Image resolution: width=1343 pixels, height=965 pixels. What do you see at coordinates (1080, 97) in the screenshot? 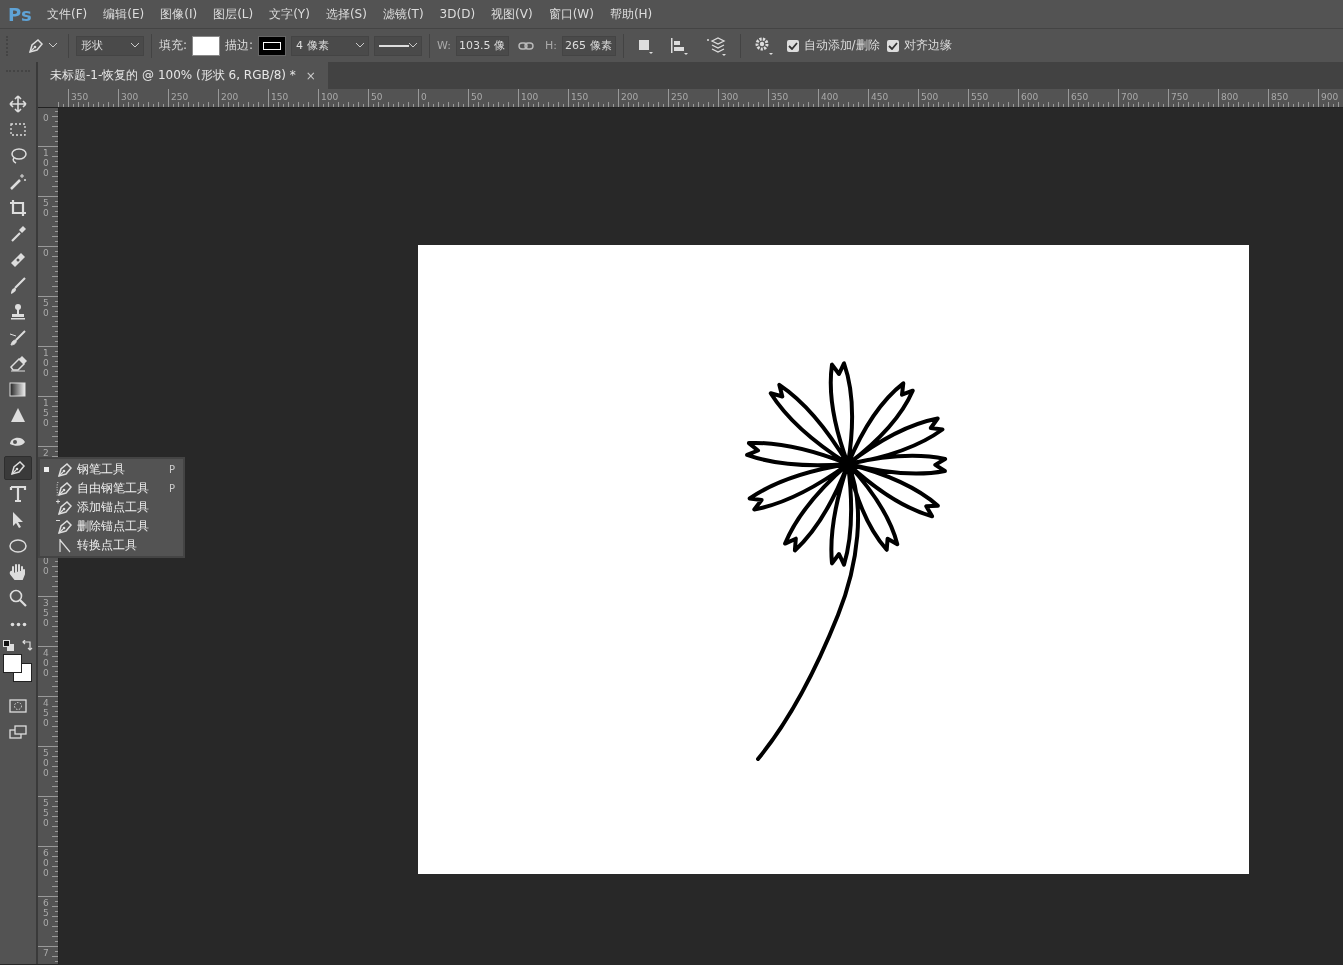
I see `ruler-label: 650` at bounding box center [1080, 97].